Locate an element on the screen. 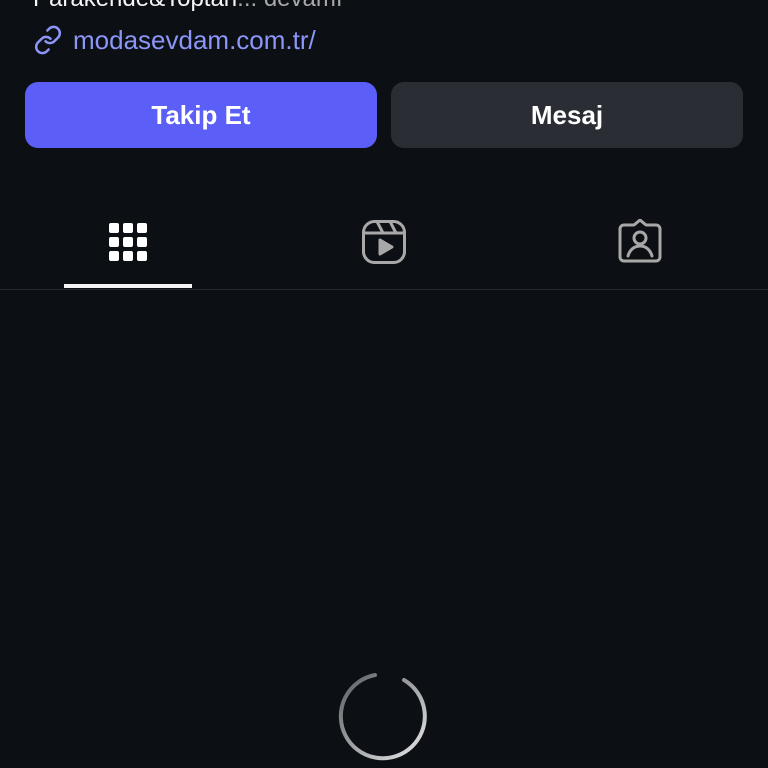 The image size is (768, 768). profile-bio: Parakende&Toptan... devamı is located at coordinates (188, 7).